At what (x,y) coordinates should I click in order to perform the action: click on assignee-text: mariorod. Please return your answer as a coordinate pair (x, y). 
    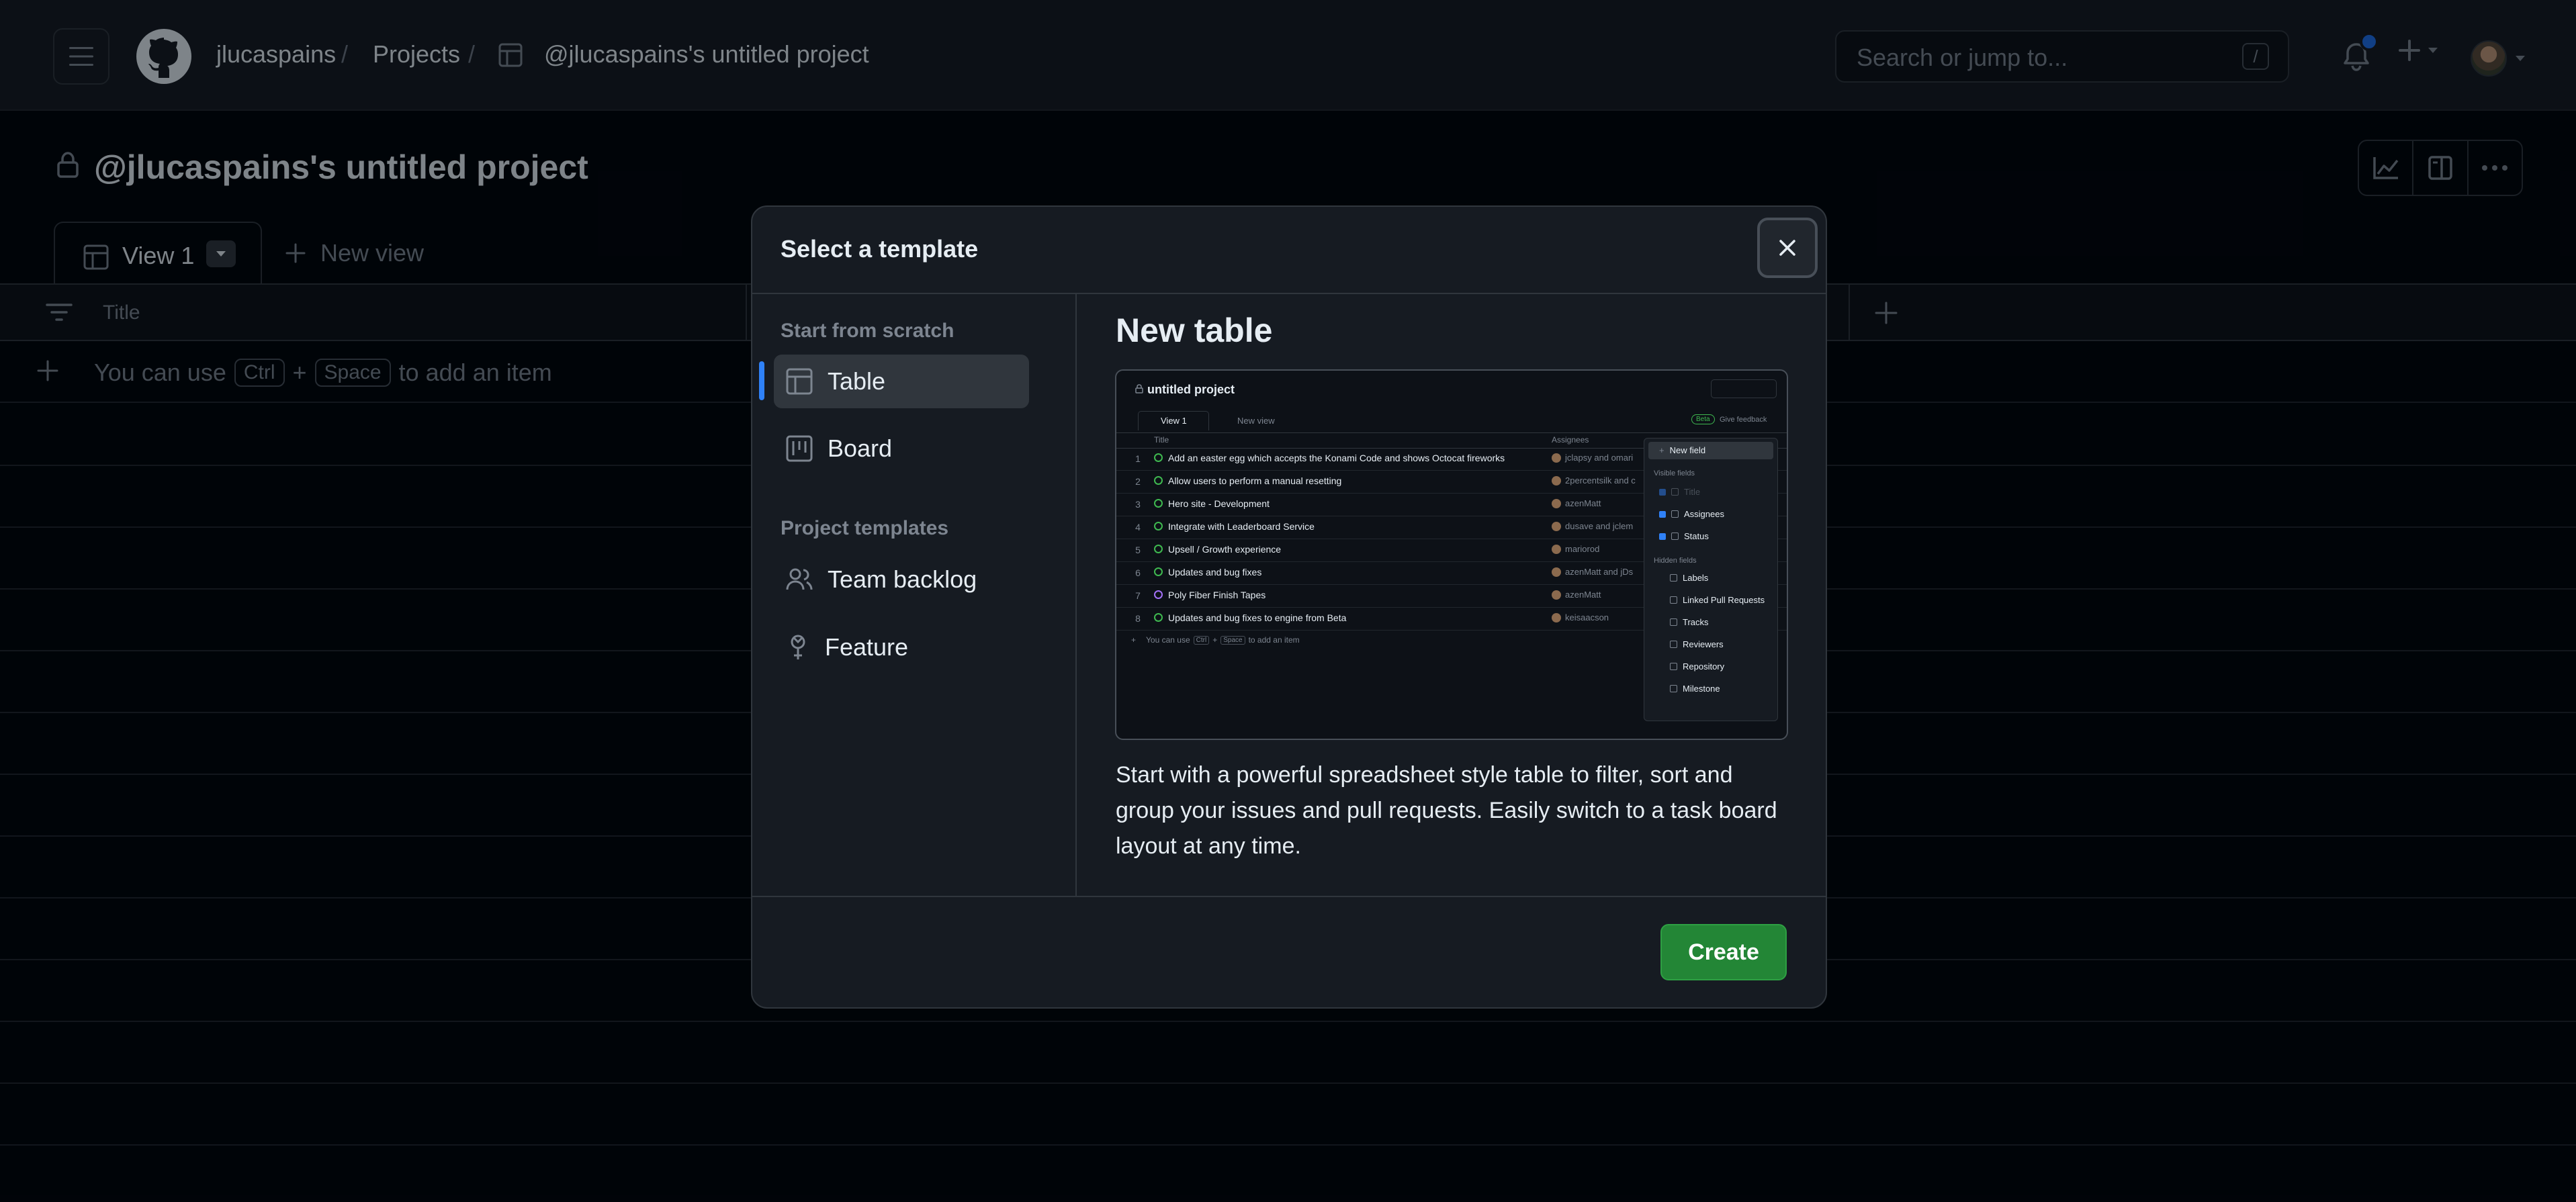
    Looking at the image, I should click on (1582, 549).